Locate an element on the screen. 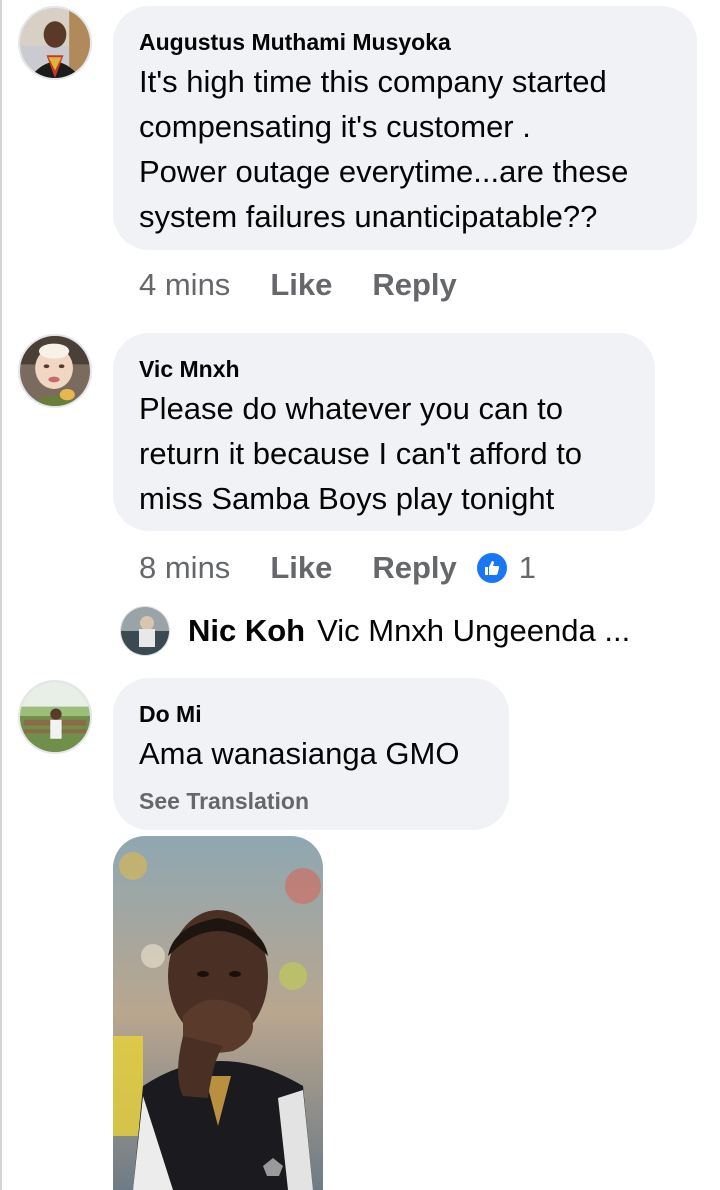 The image size is (720, 1190). comment-attached-photo is located at coordinates (218, 1013).